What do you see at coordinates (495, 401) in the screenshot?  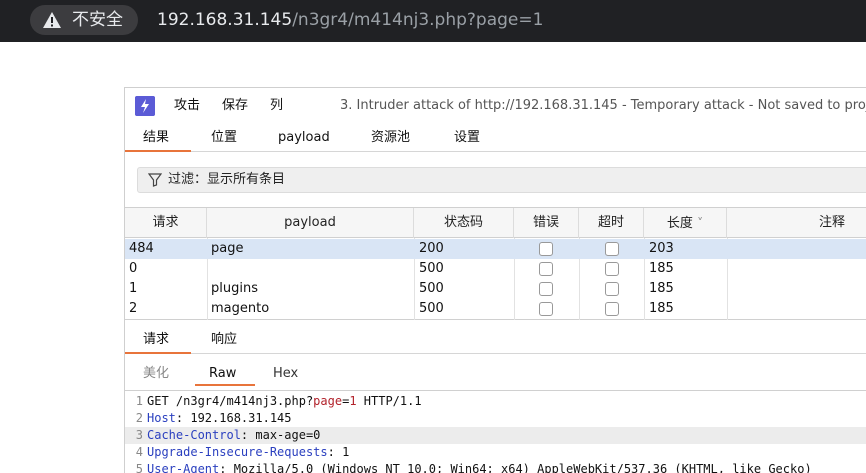 I see `request-line: 1 GET /n3gr4/m414nj3.php?page=1 HTTP/1.1` at bounding box center [495, 401].